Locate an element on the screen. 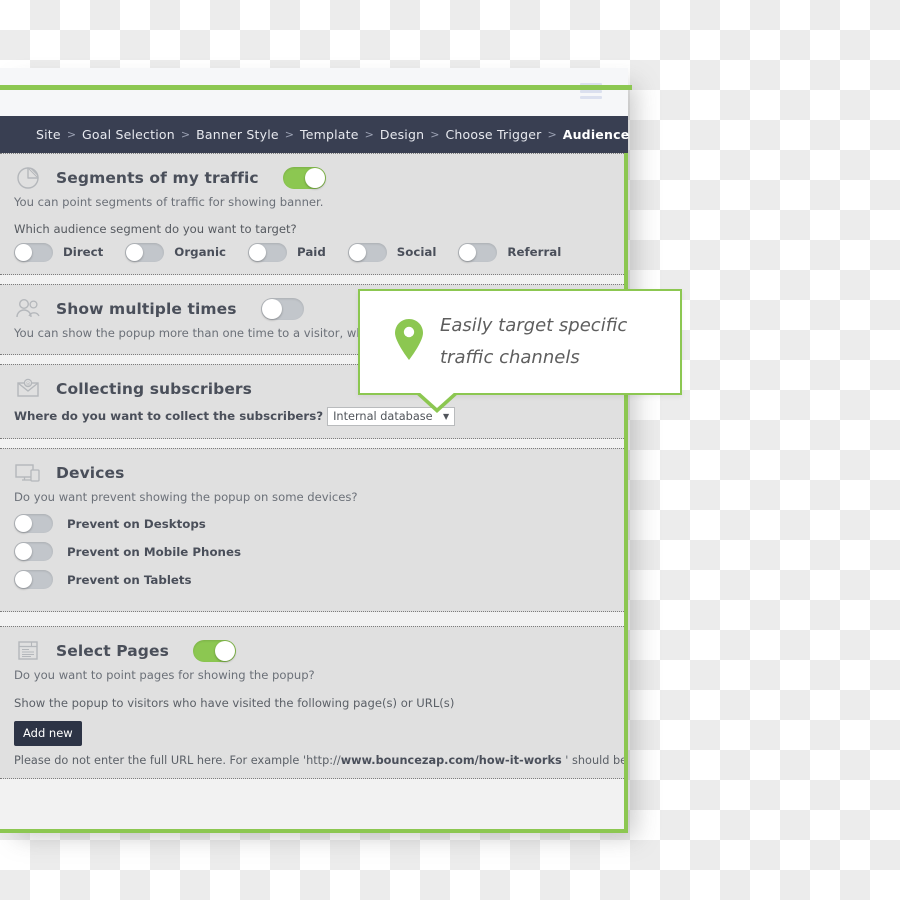 The width and height of the screenshot is (900, 900). device-option-tablets: Prevent on Tablets is located at coordinates (312, 580).